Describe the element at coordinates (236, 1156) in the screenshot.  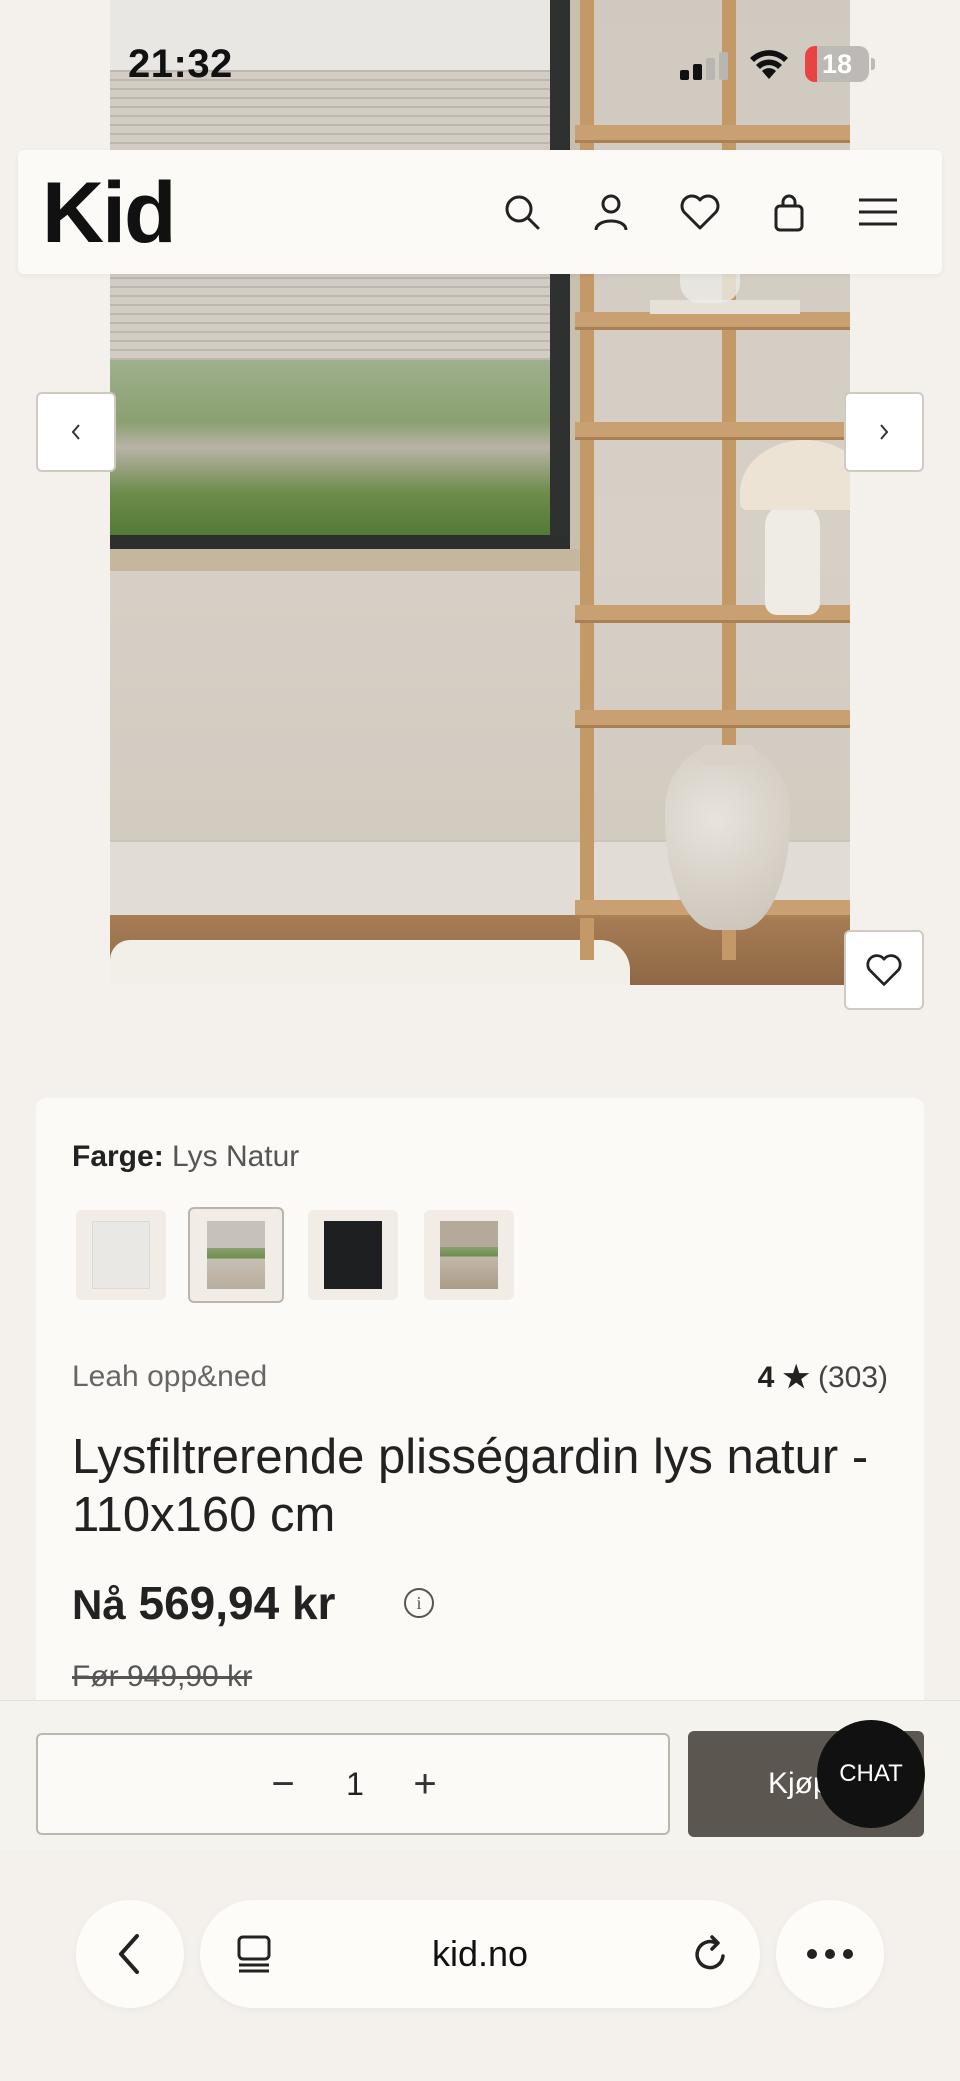
I see `color-value: Lys Natur` at that location.